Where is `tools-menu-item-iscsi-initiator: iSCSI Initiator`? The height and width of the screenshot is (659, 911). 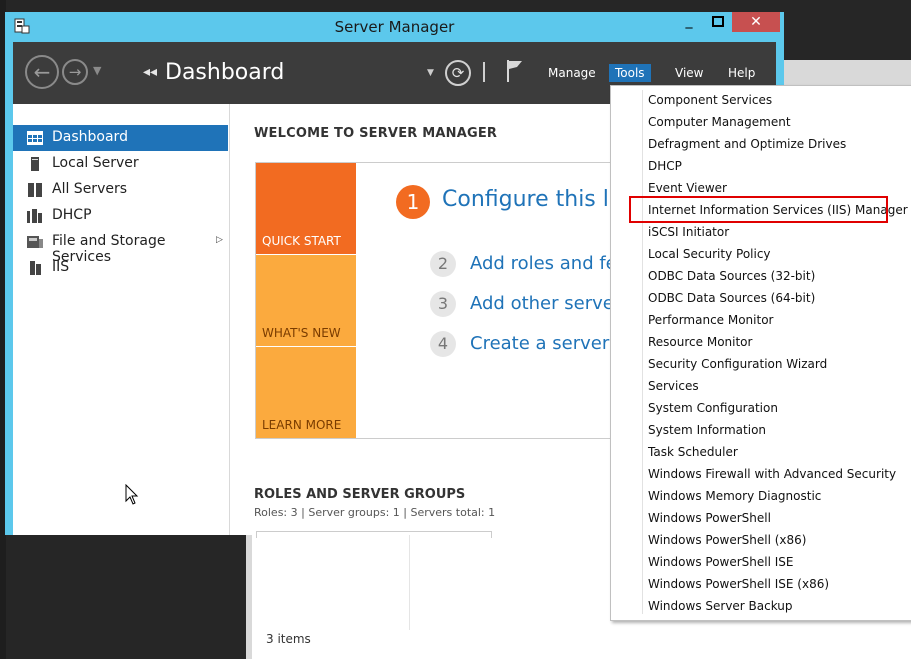
tools-menu-item-iscsi-initiator: iSCSI Initiator is located at coordinates (688, 232).